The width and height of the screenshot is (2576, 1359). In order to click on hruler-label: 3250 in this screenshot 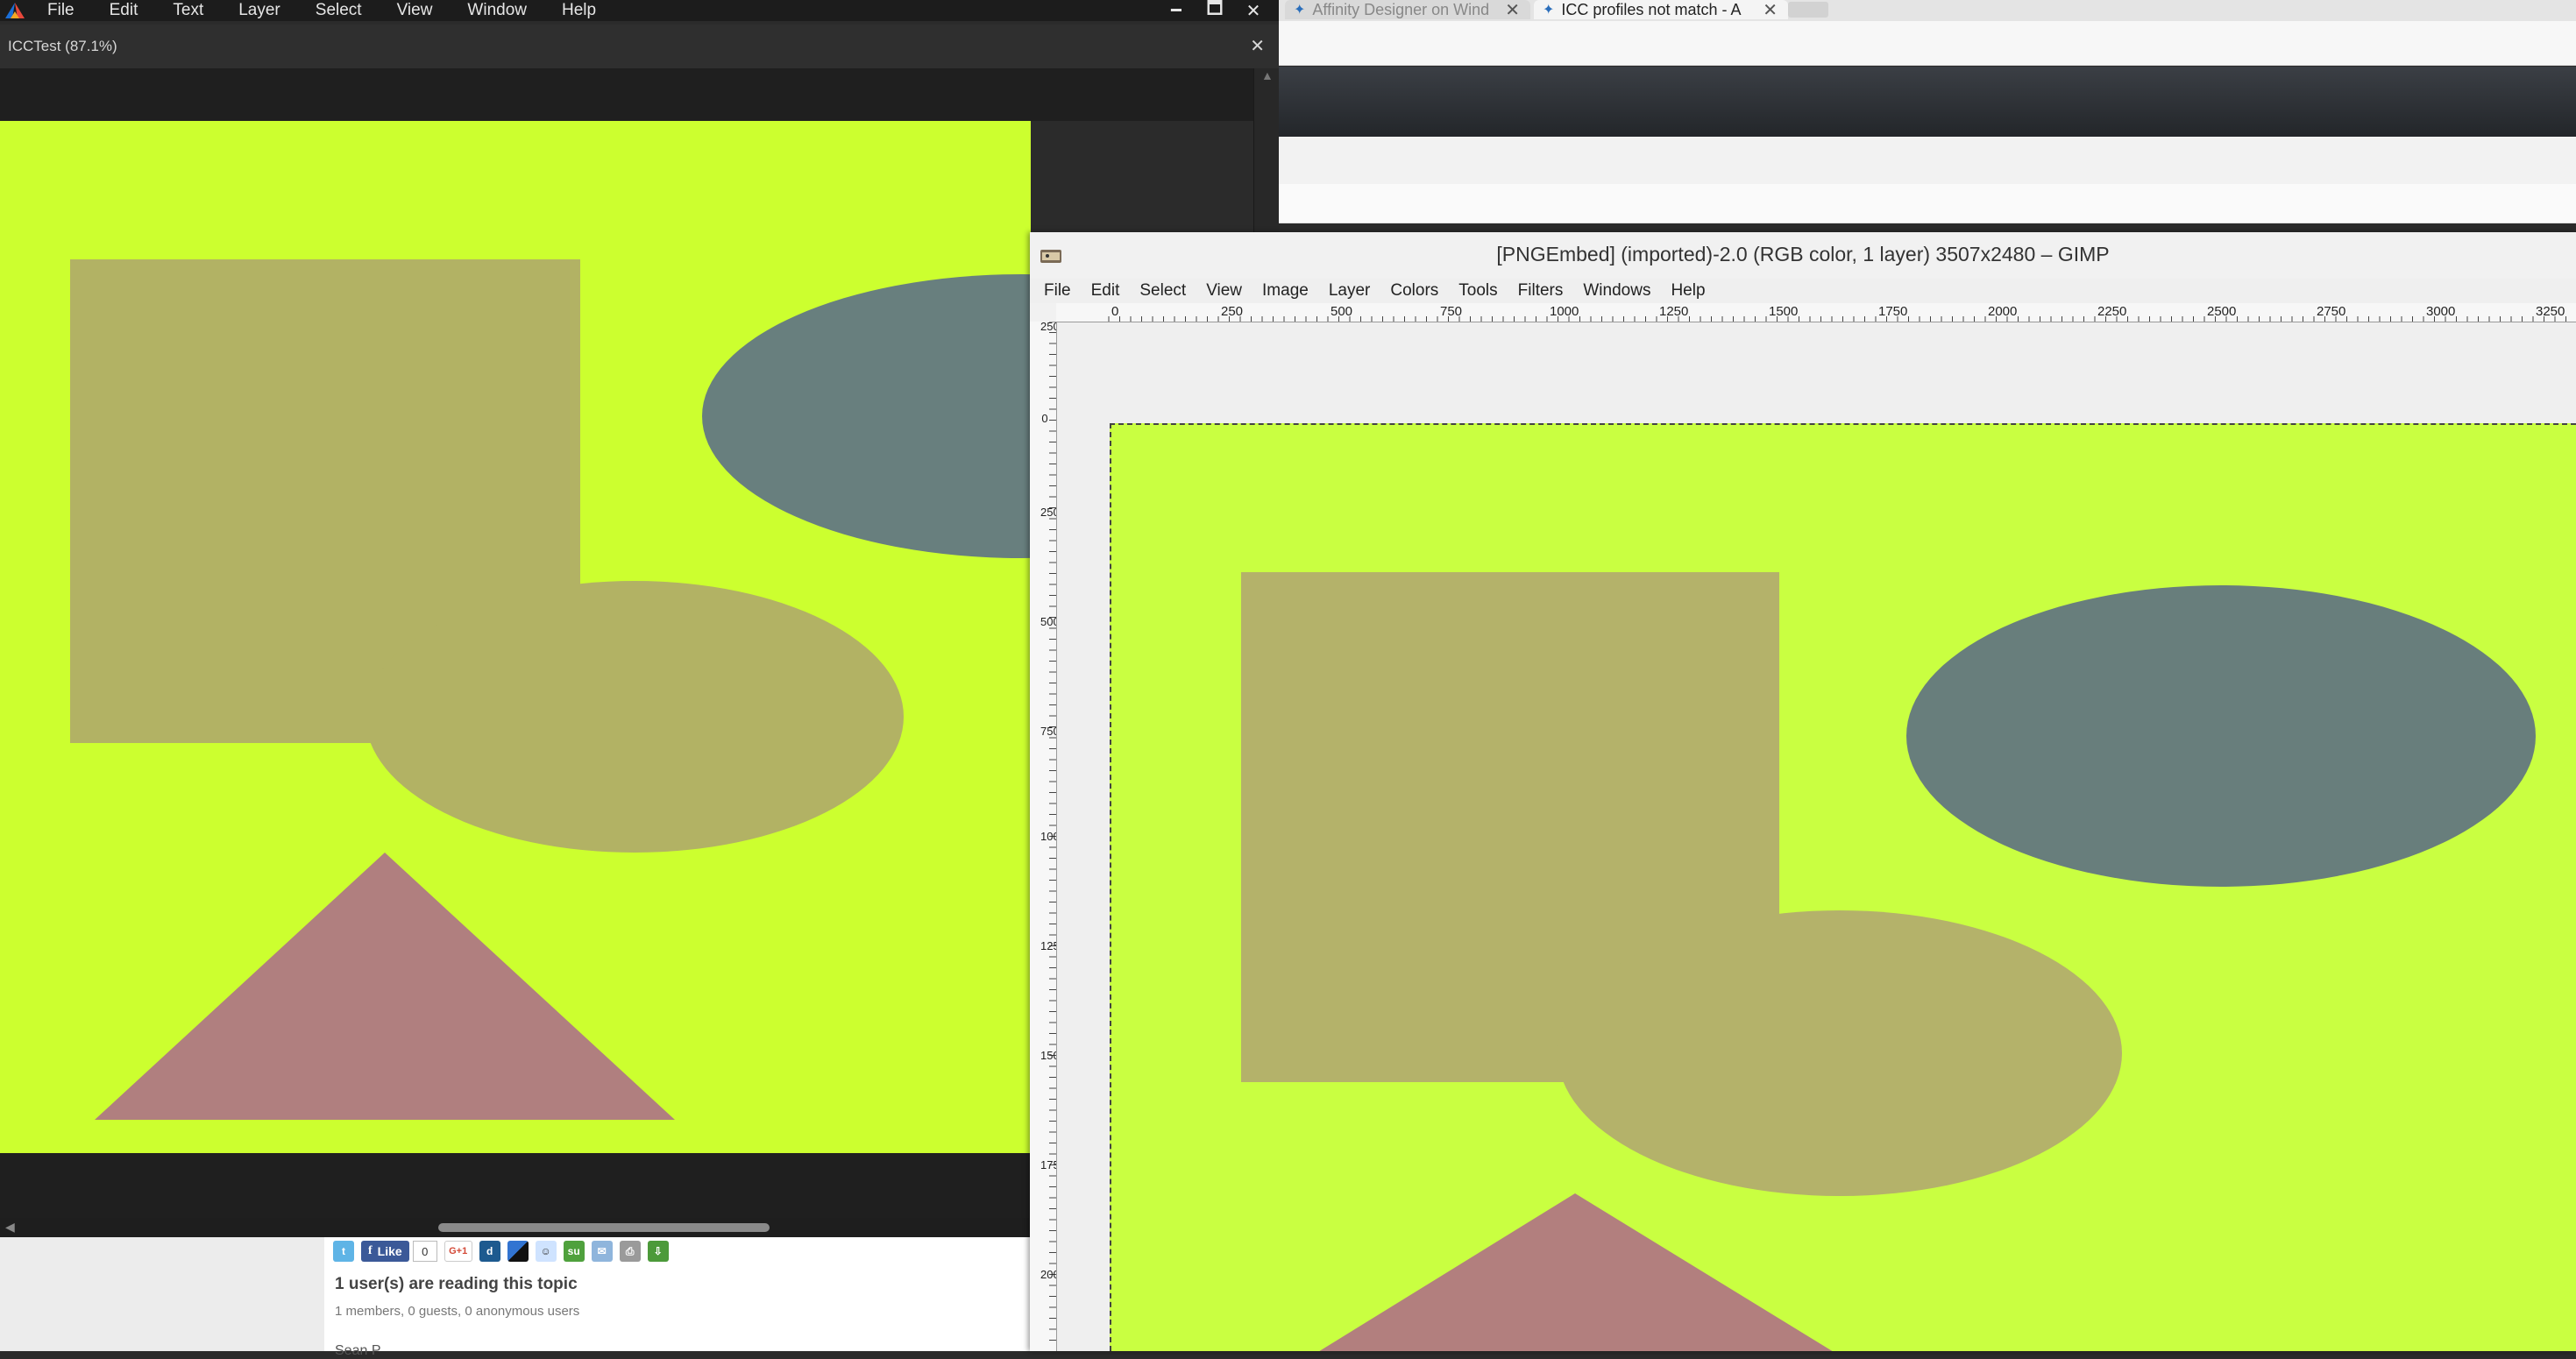, I will do `click(2551, 311)`.